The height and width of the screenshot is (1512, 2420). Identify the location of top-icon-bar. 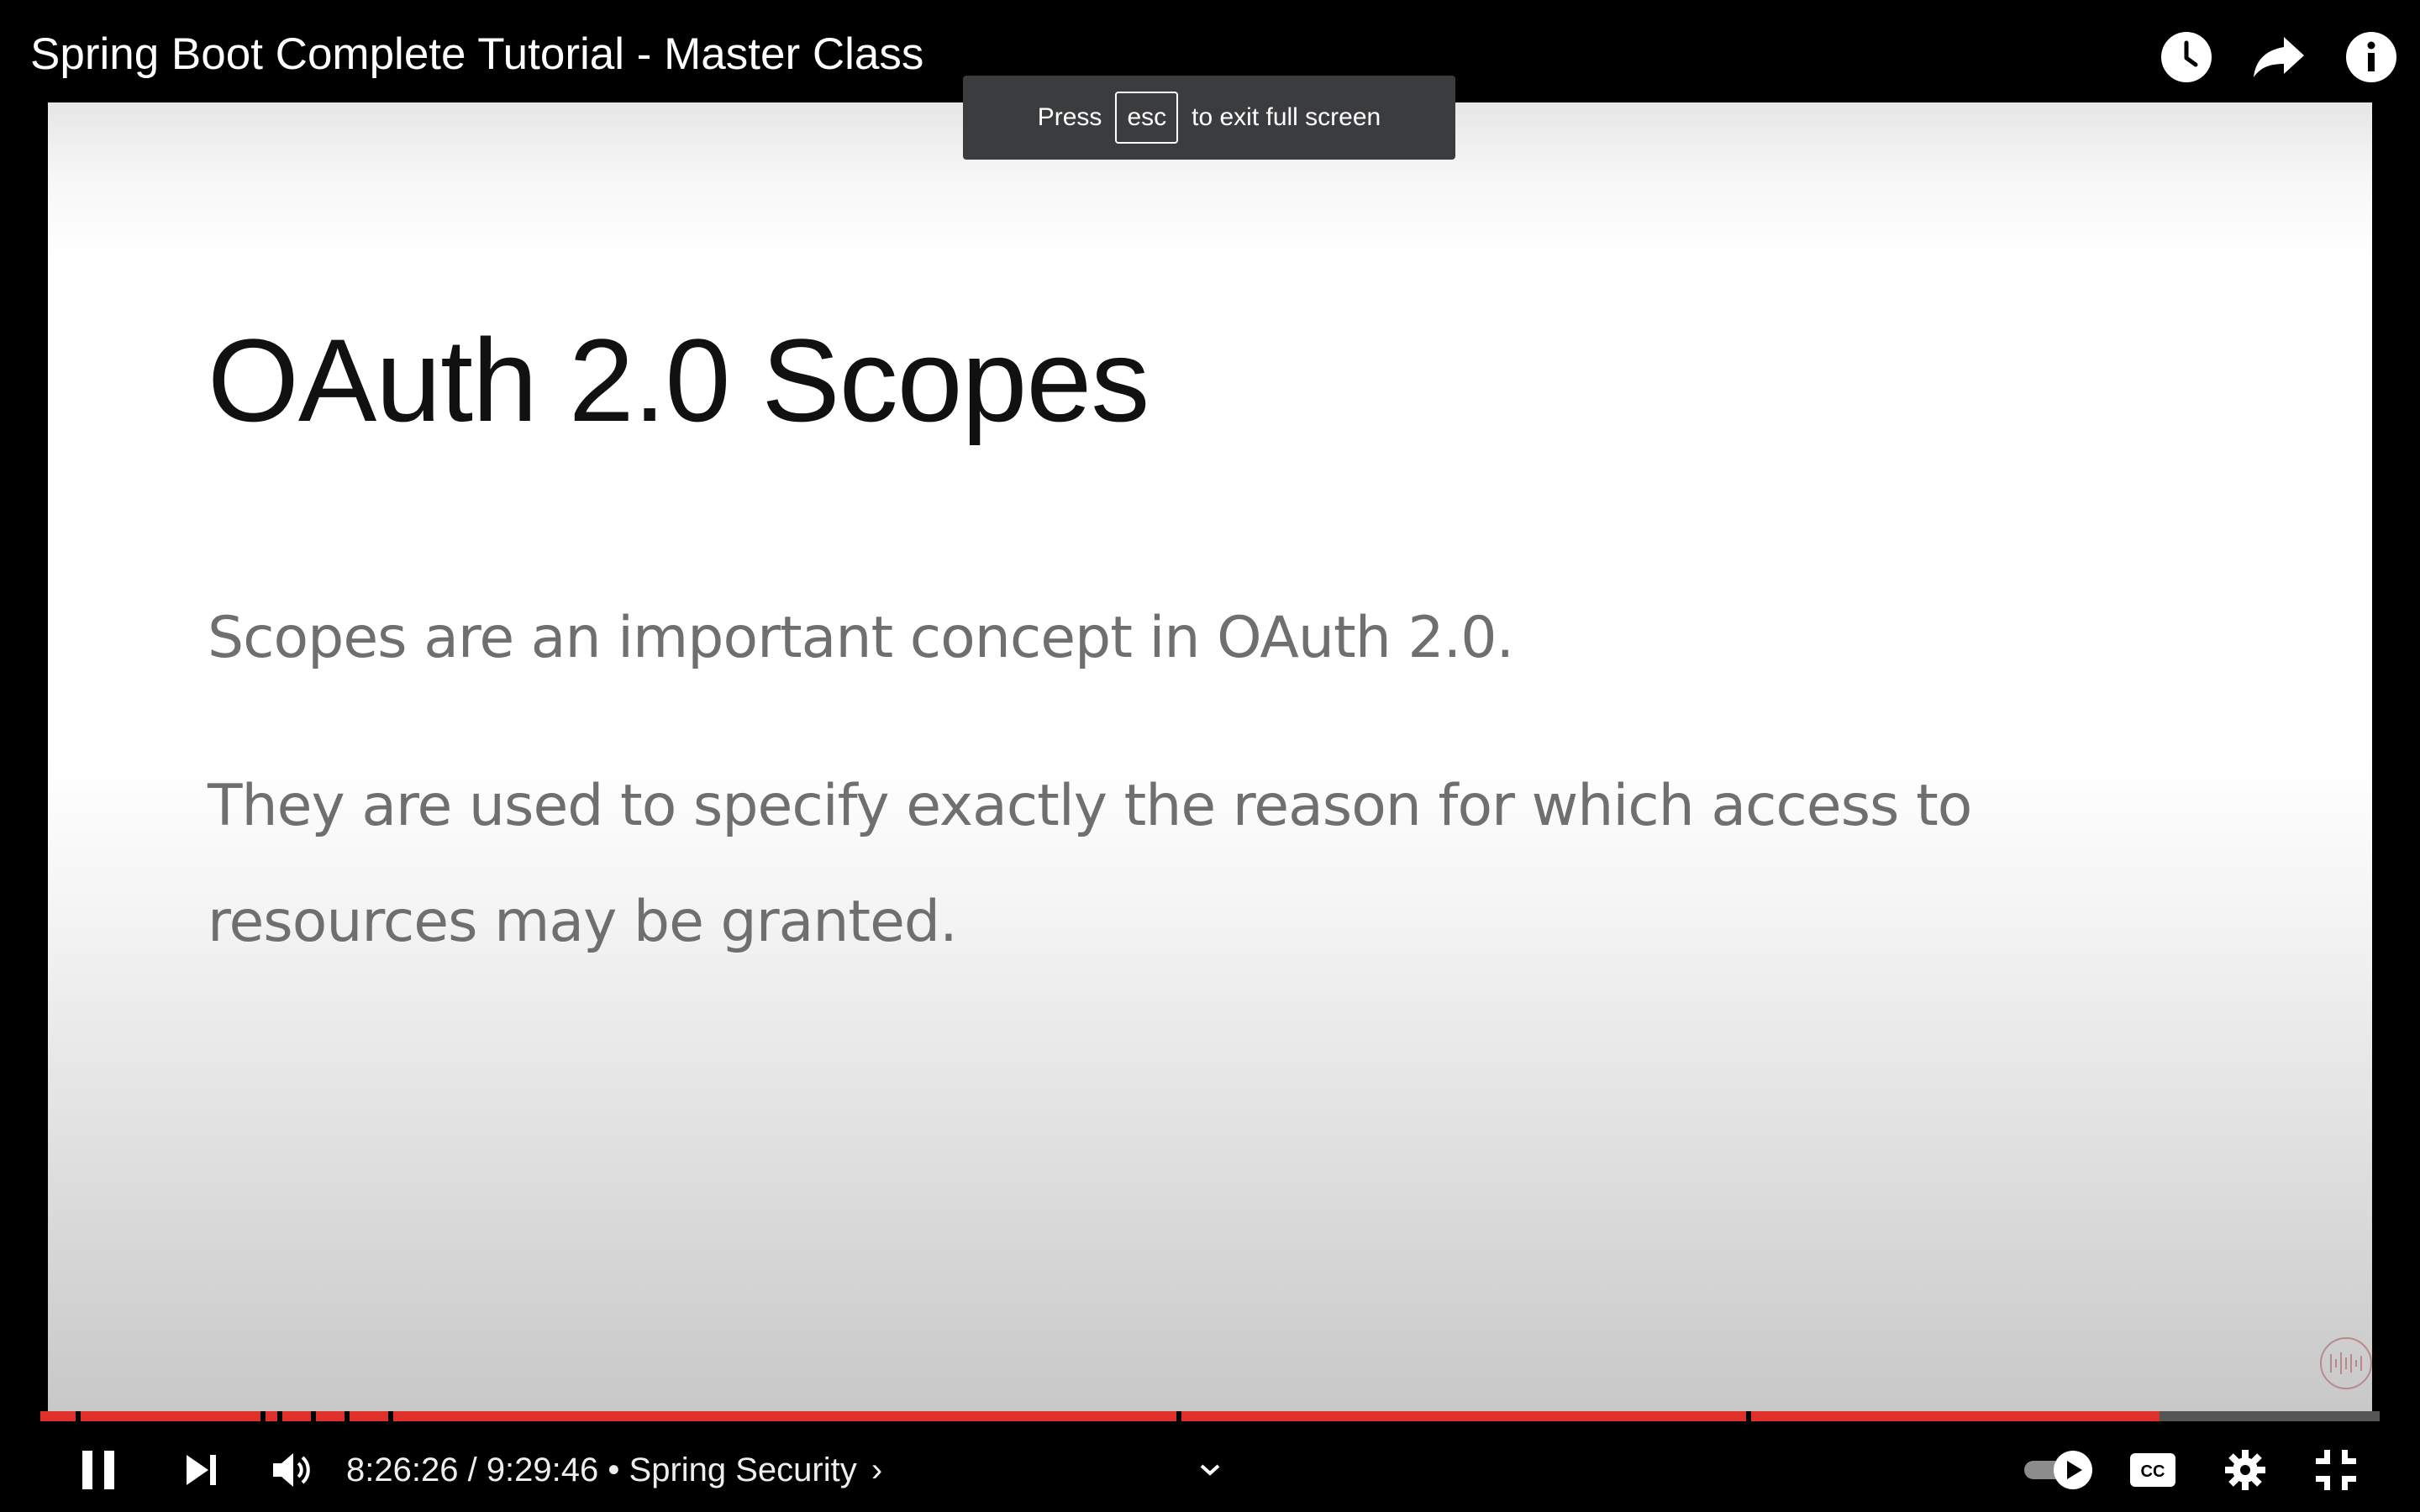
(2279, 57).